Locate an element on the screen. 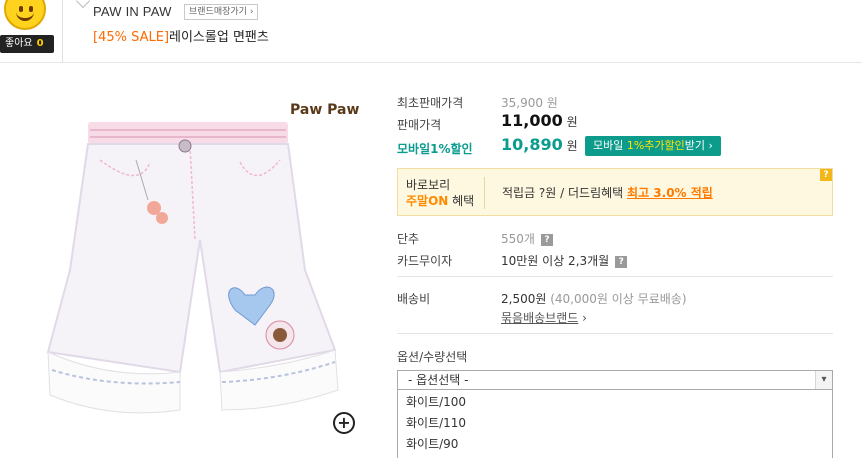 The width and height of the screenshot is (862, 458). sale-price-label: 판매가격 is located at coordinates (419, 125).